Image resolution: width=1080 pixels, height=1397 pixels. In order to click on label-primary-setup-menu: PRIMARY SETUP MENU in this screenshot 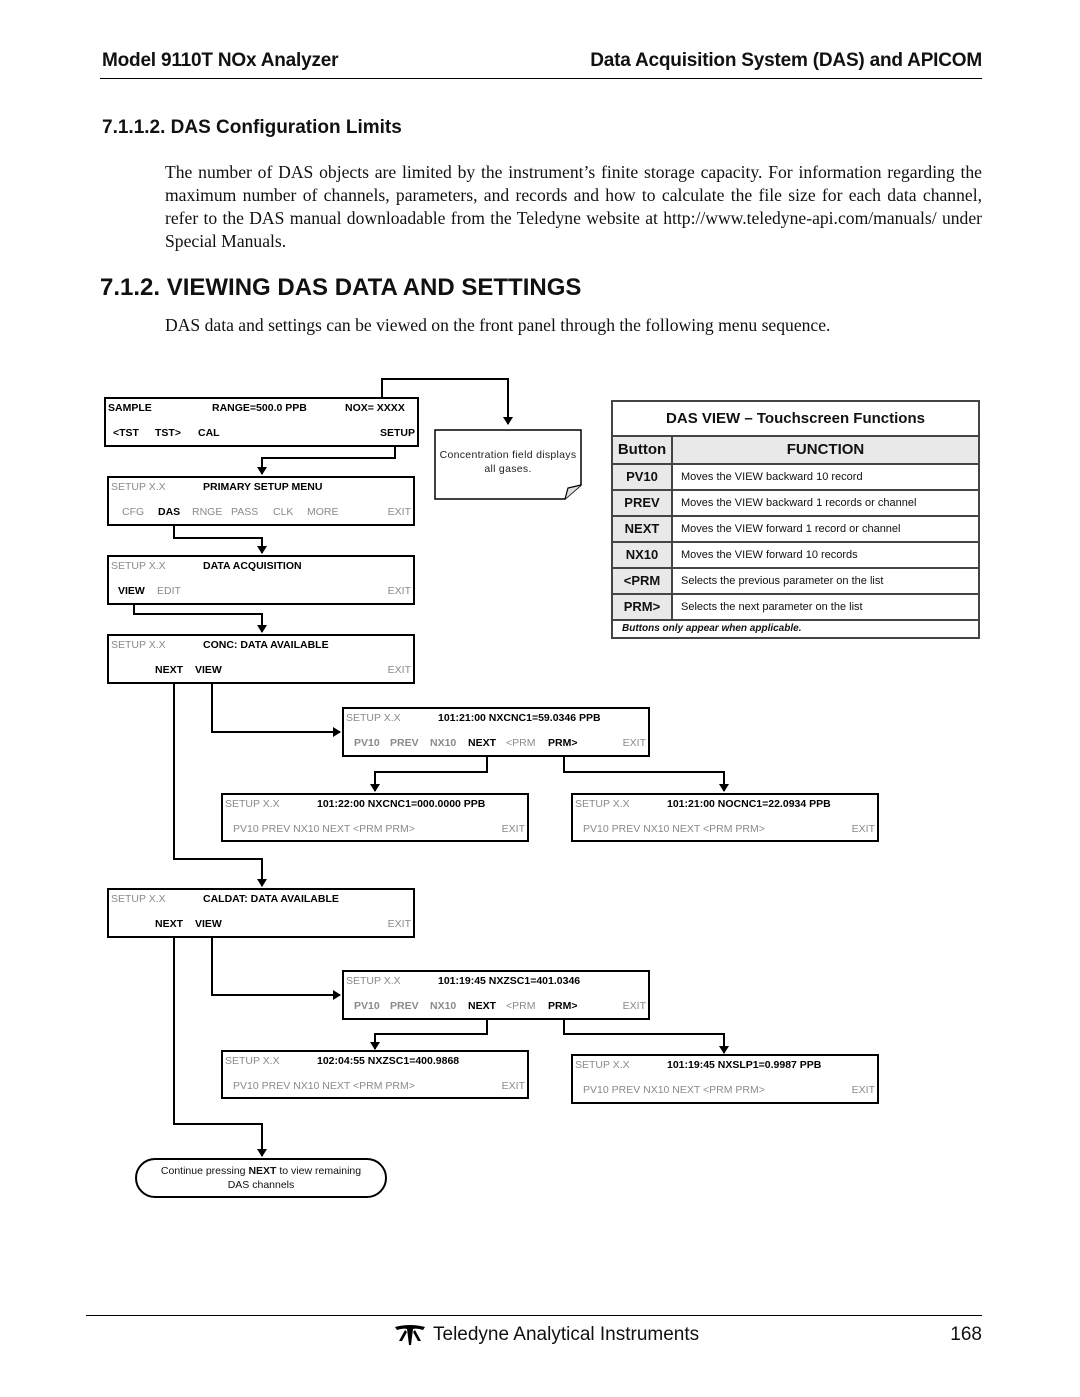, I will do `click(263, 487)`.